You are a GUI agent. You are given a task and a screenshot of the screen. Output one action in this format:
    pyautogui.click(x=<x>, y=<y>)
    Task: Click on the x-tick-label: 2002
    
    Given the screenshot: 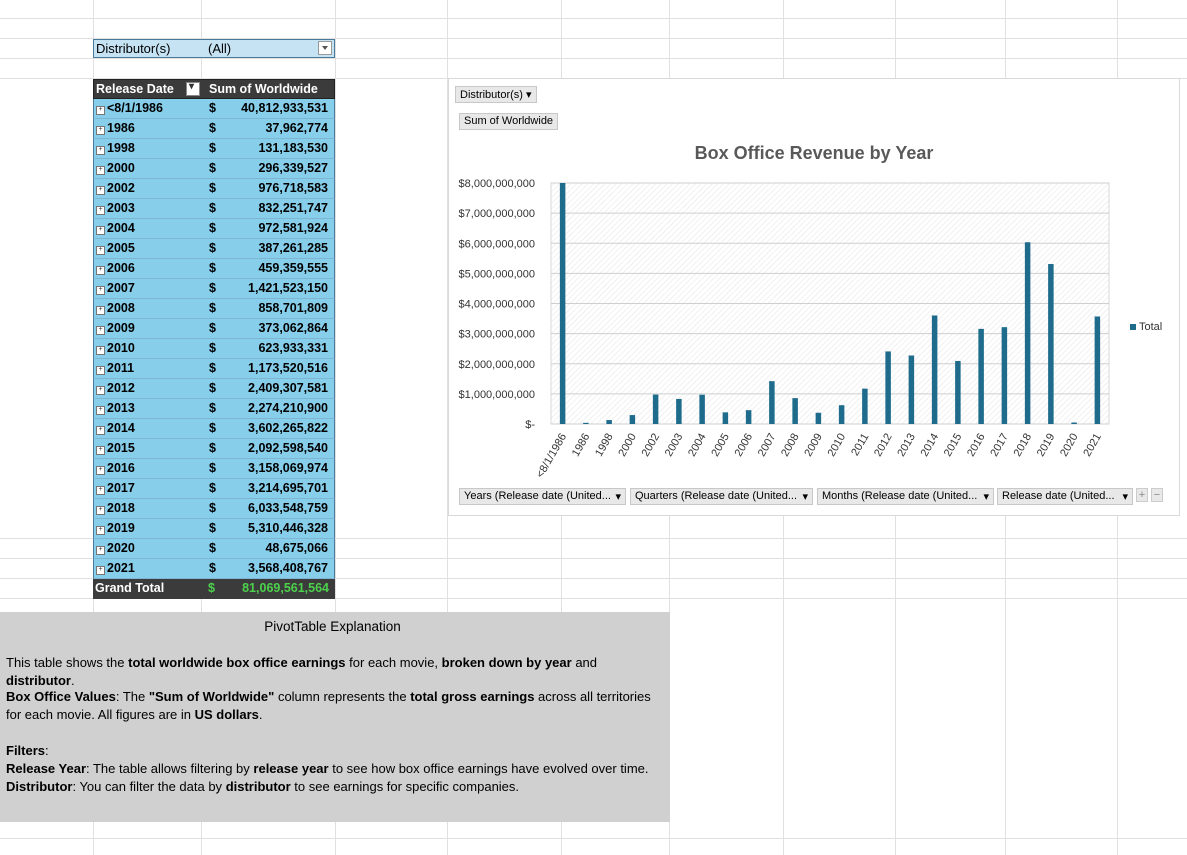 What is the action you would take?
    pyautogui.click(x=651, y=445)
    